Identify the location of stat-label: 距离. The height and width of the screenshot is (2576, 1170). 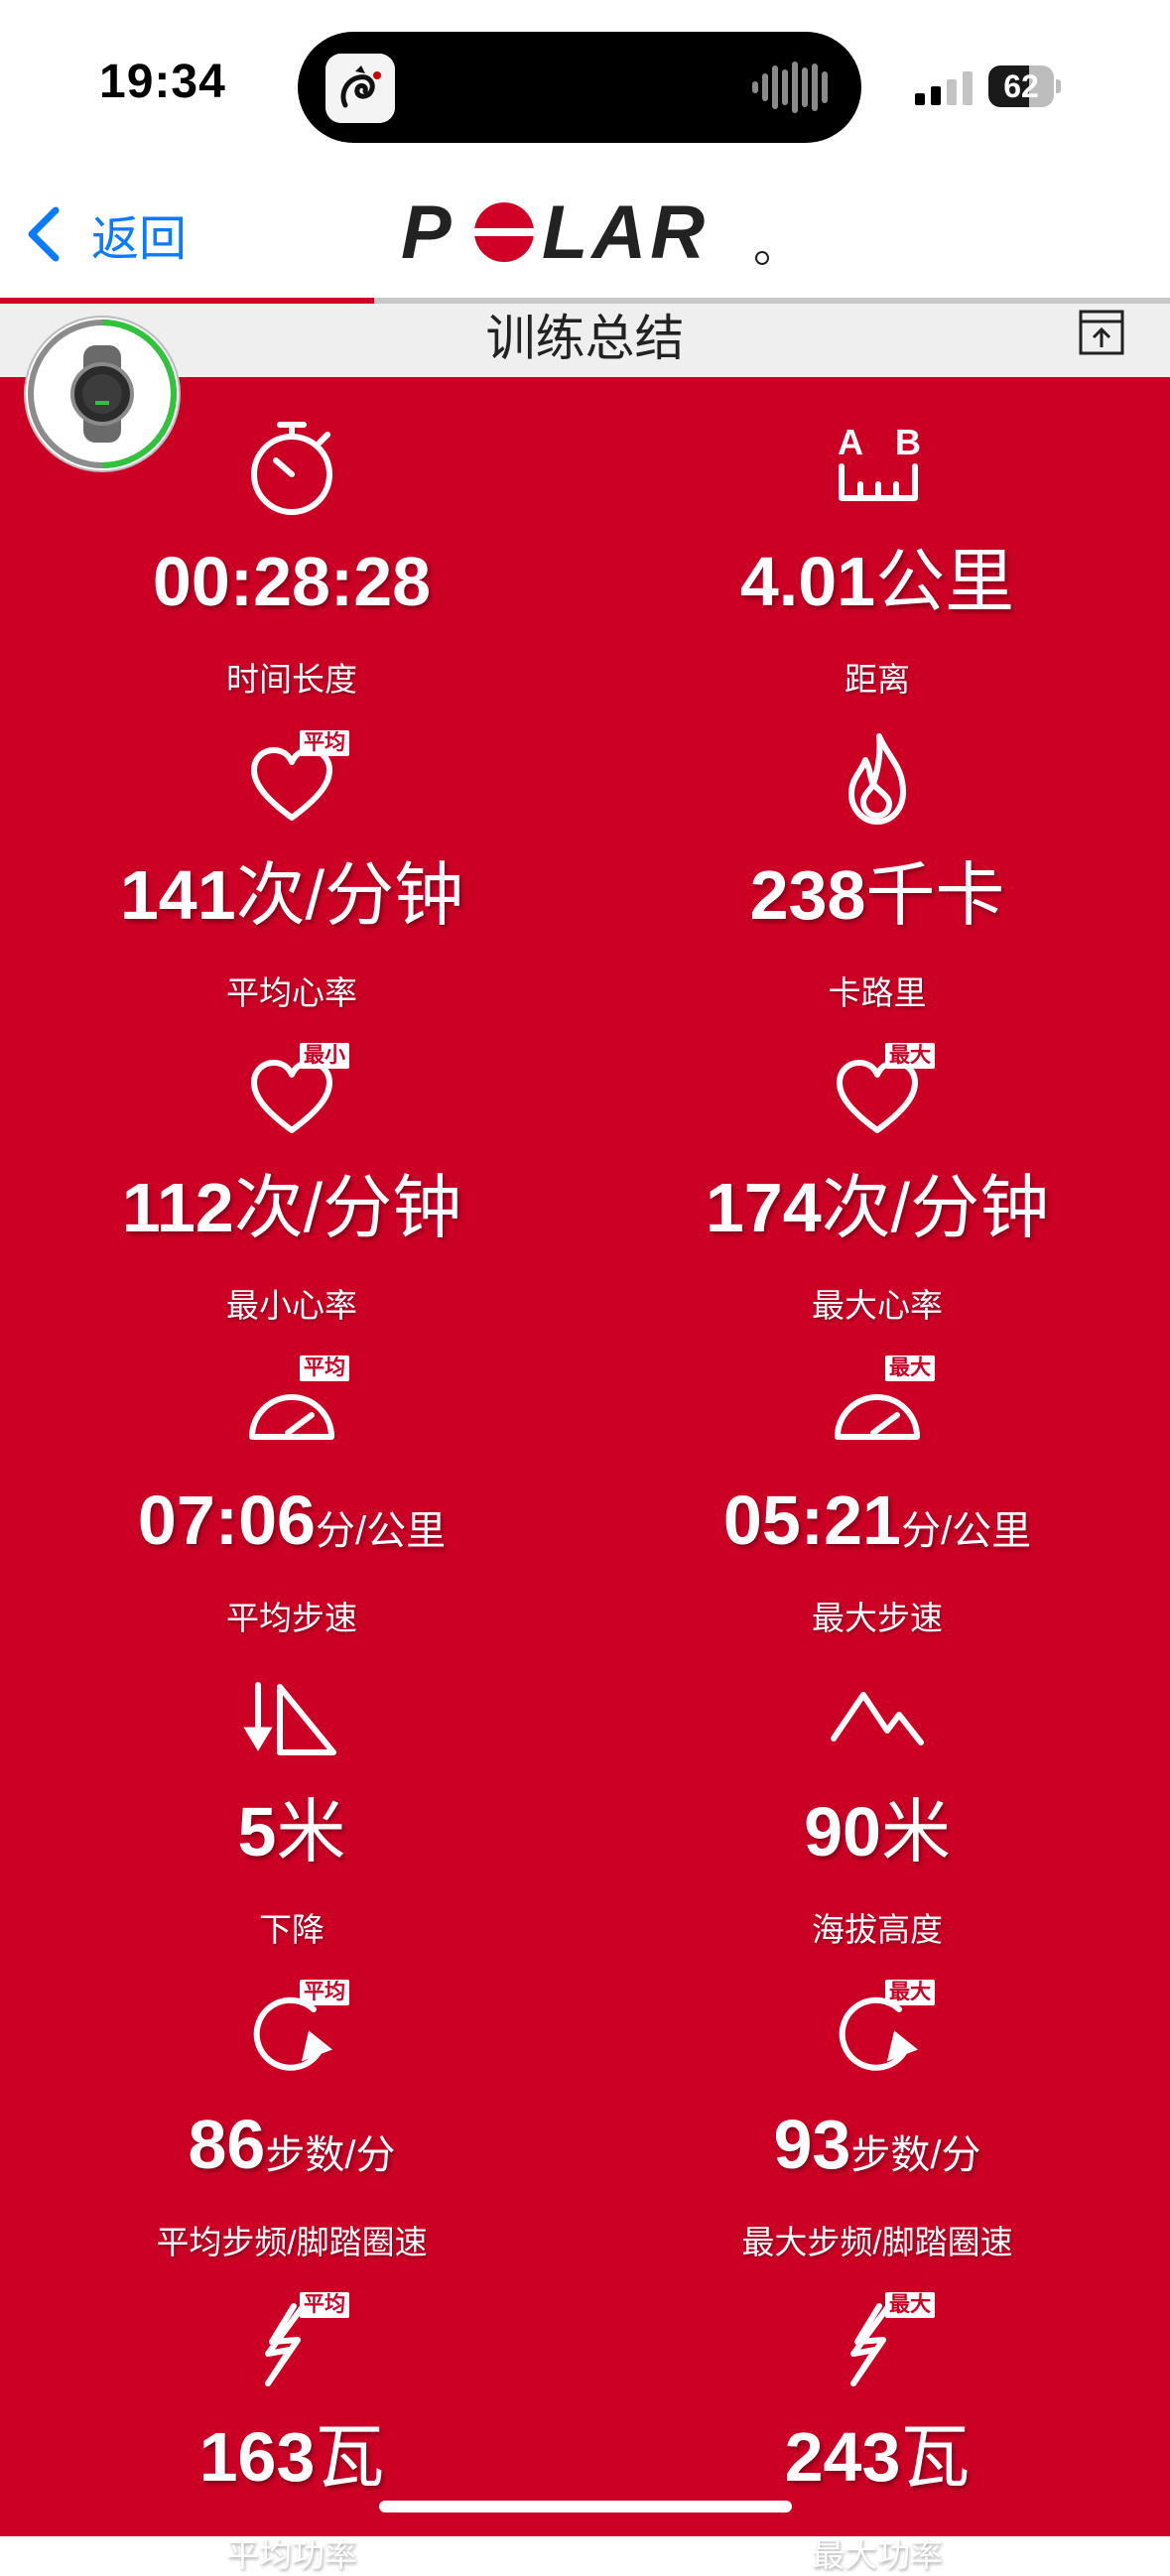
(877, 680).